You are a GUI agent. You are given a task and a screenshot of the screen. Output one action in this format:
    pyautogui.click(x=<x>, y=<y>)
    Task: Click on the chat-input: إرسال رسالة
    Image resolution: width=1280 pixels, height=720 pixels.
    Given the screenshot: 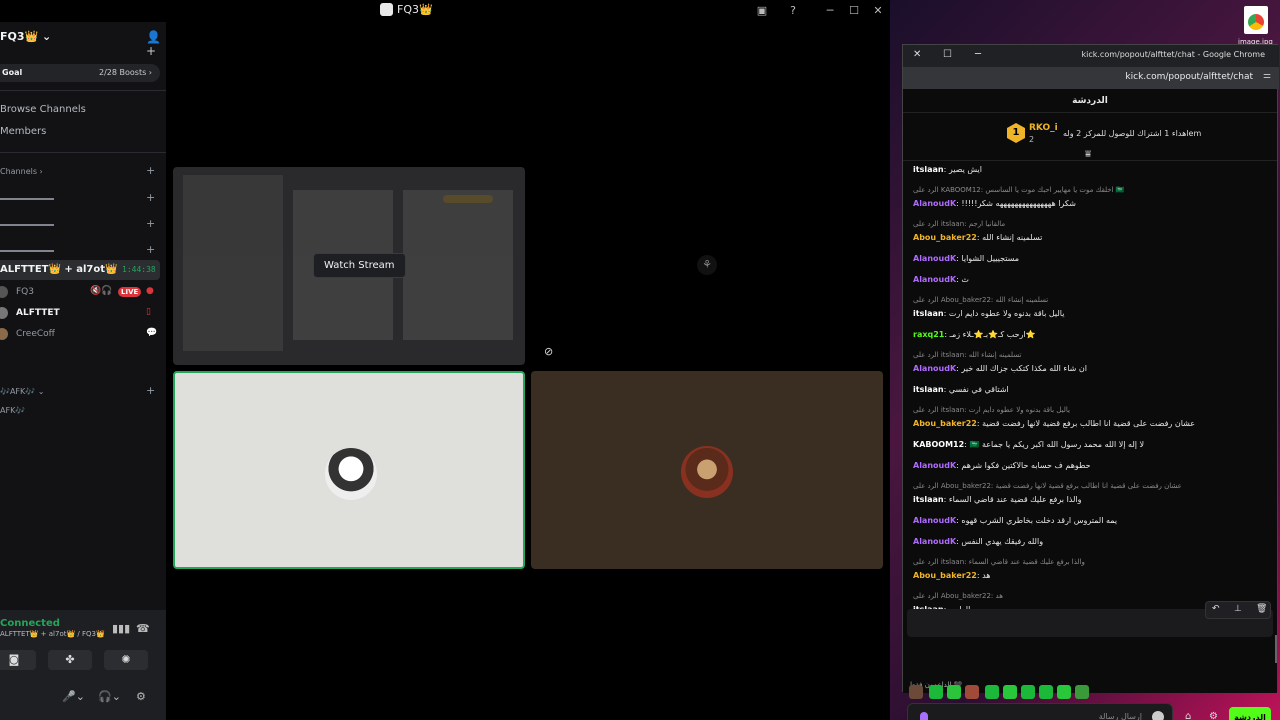 What is the action you would take?
    pyautogui.click(x=1040, y=711)
    